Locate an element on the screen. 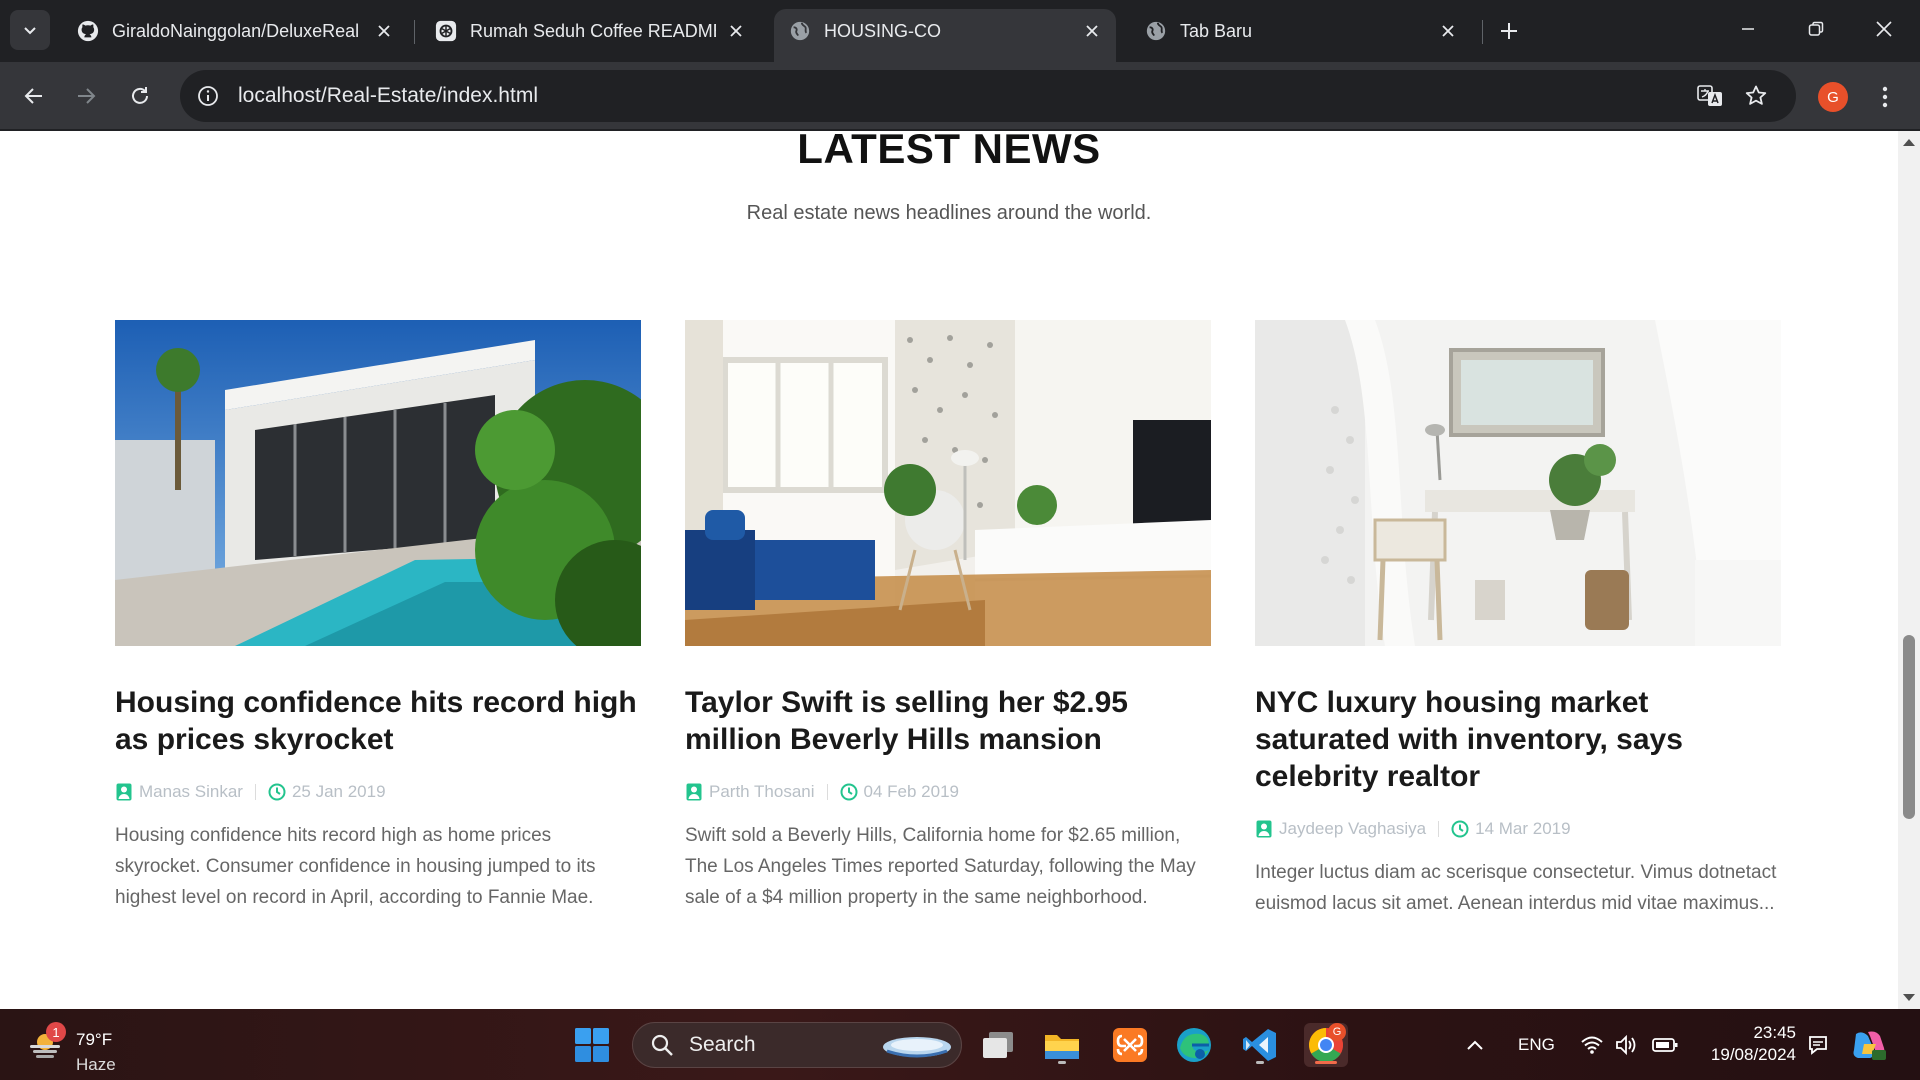 This screenshot has width=1920, height=1080. back-button is located at coordinates (34, 96).